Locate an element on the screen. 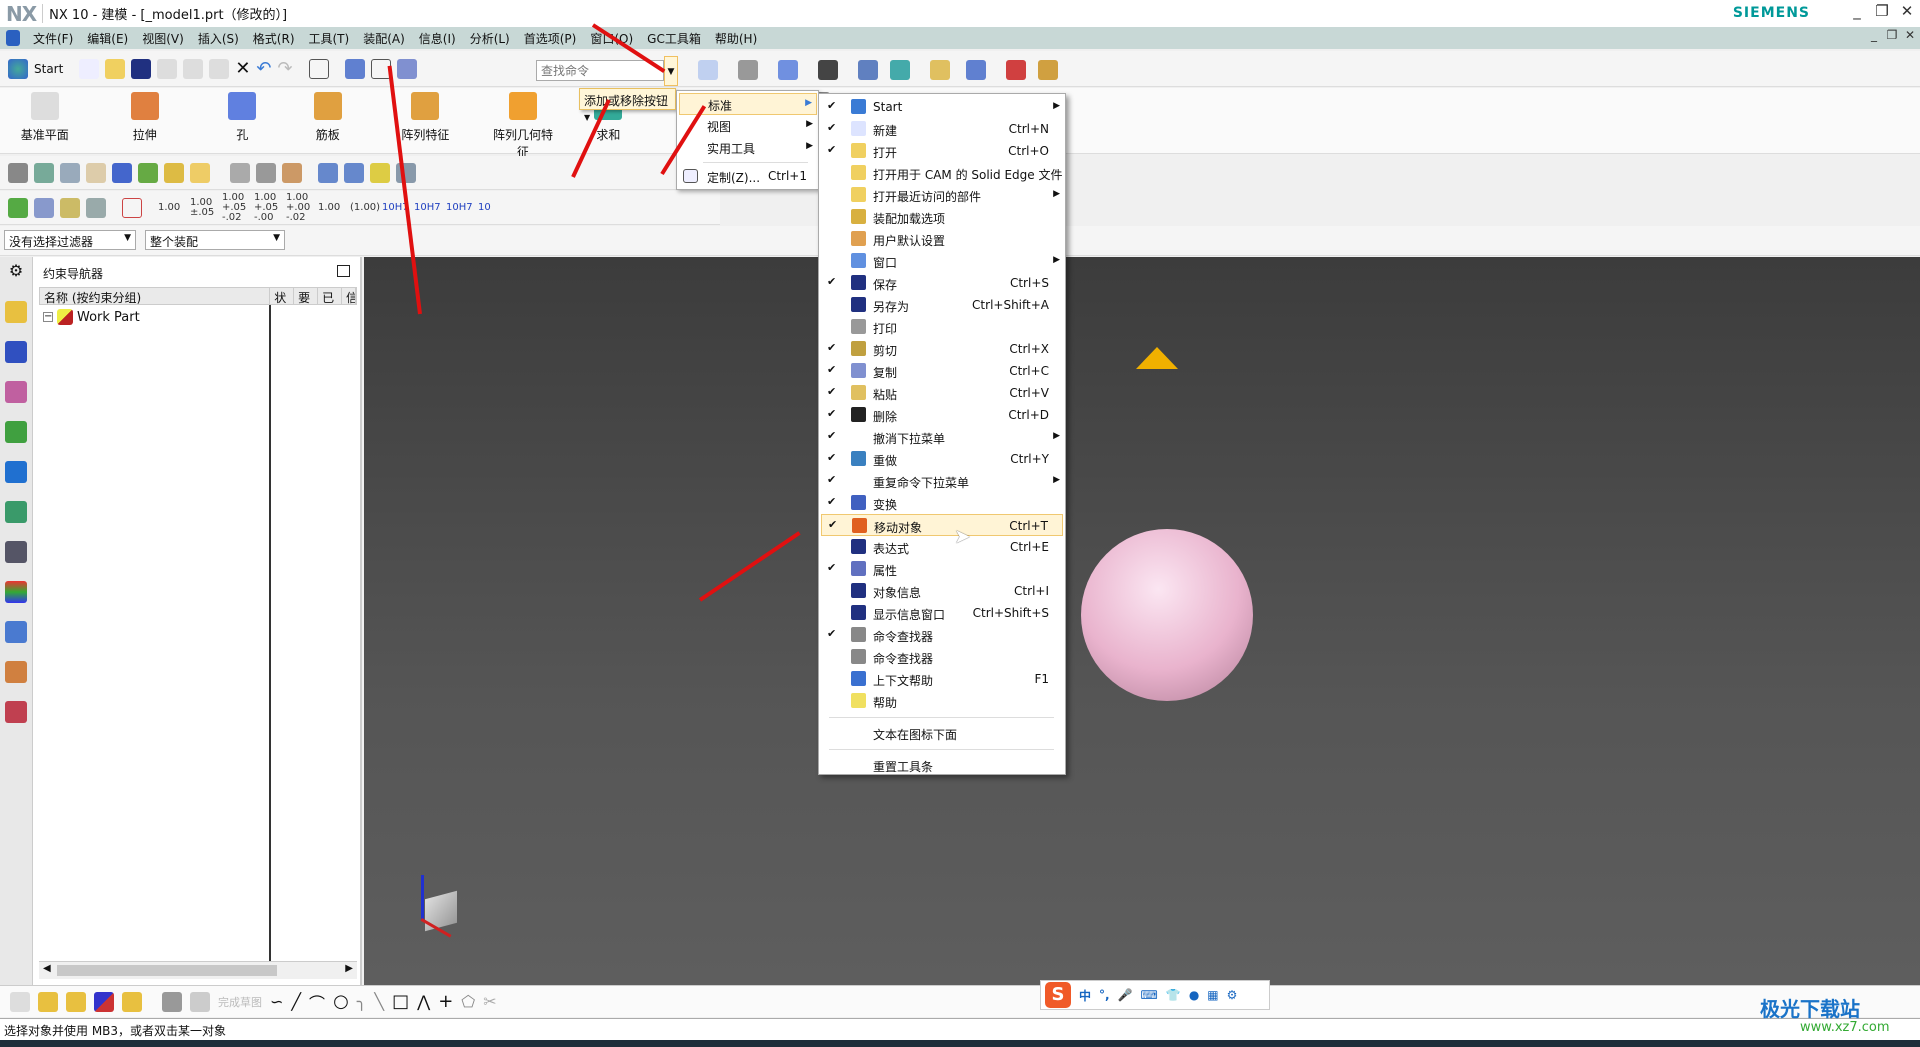 The image size is (1920, 1047). submenu-item-utilities: 实用工具 ▶ is located at coordinates (748, 148).